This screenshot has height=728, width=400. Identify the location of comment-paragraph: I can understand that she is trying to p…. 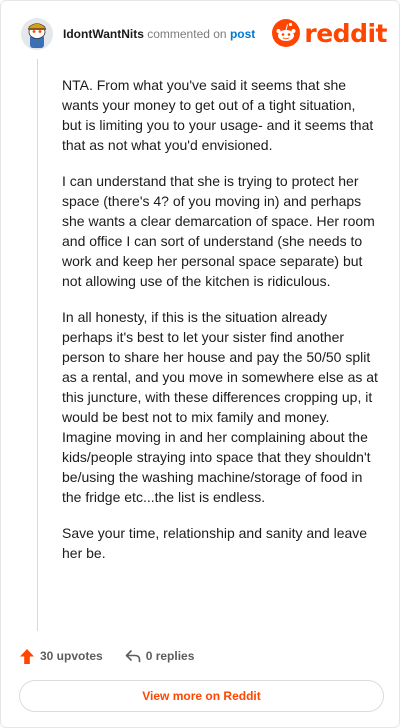
(218, 231).